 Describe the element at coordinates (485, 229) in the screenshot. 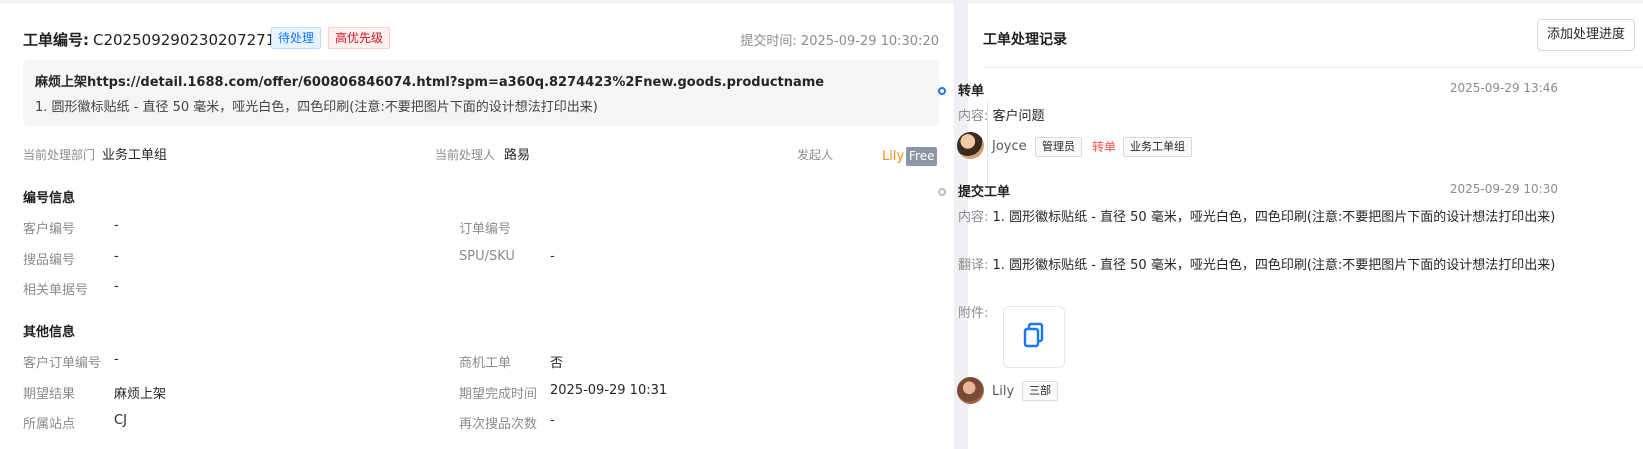

I see `order-no-label: 订单编号` at that location.